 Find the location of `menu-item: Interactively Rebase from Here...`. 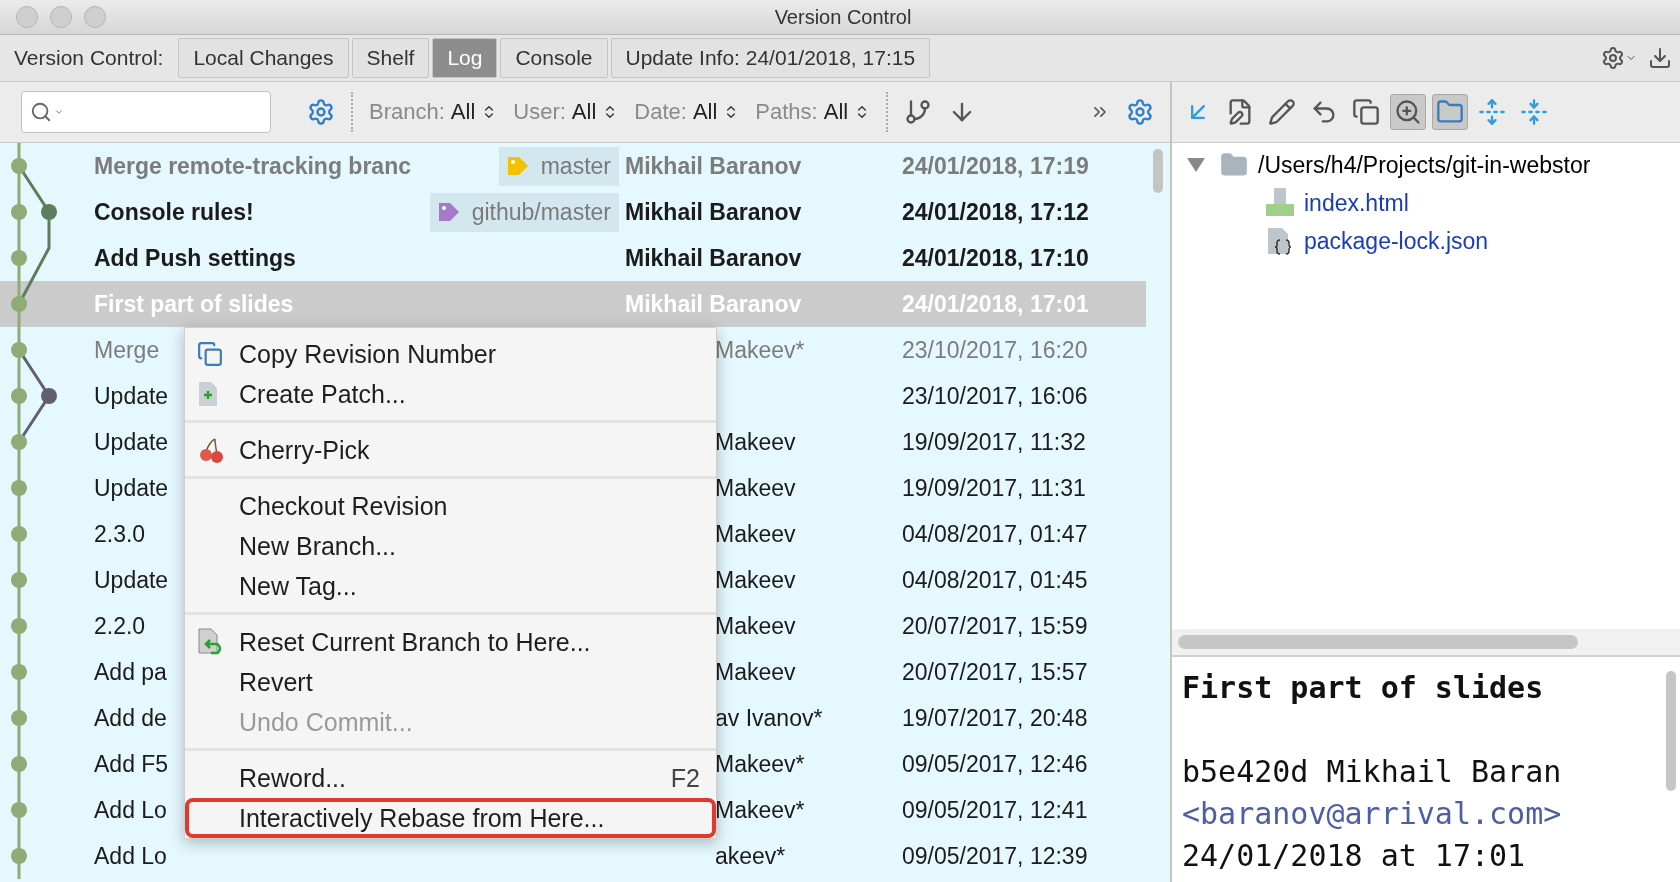

menu-item: Interactively Rebase from Here... is located at coordinates (450, 818).